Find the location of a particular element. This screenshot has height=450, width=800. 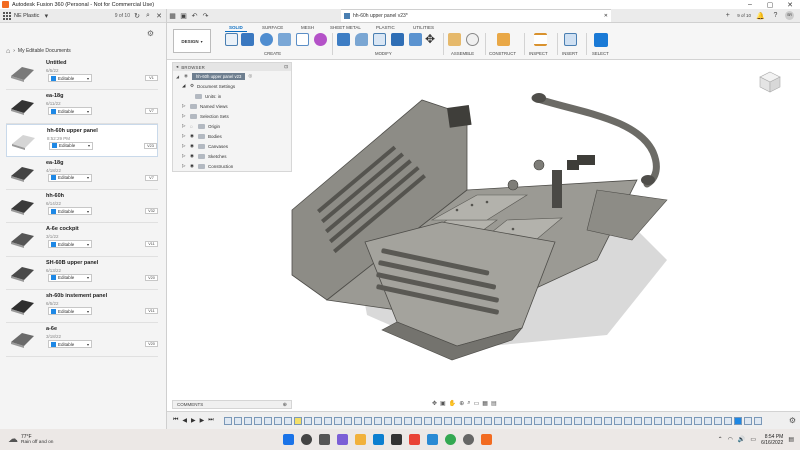

jobs-count: 9 of 10 is located at coordinates (744, 15).